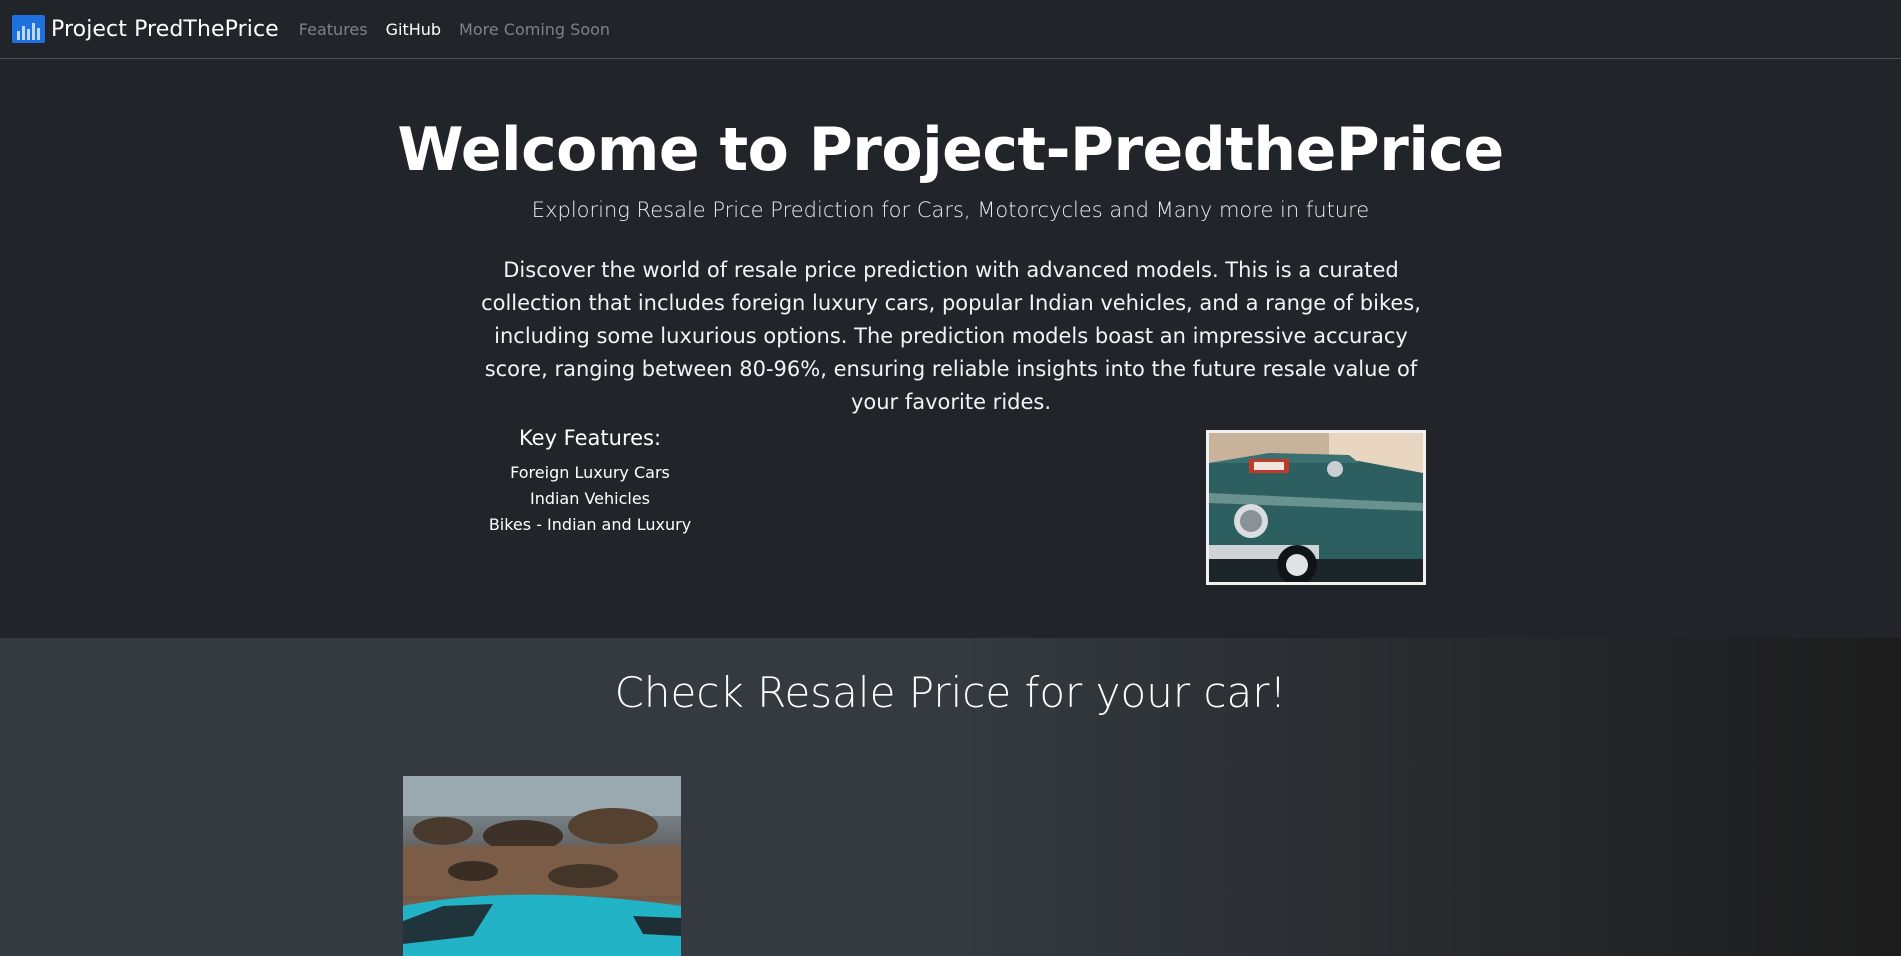  Describe the element at coordinates (28, 29) in the screenshot. I see `bar-chart-icon` at that location.